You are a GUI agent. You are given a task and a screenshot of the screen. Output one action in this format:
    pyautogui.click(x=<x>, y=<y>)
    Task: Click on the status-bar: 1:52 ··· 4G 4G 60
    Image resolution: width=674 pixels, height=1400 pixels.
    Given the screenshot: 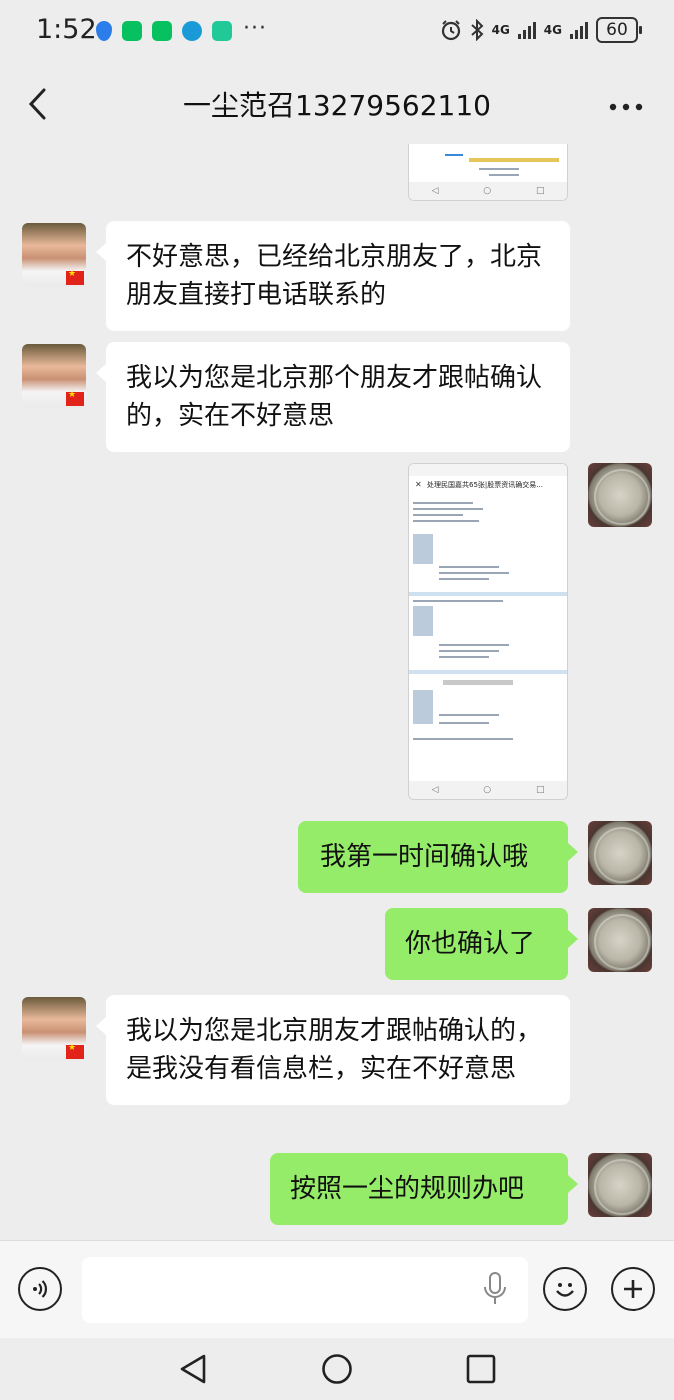 What is the action you would take?
    pyautogui.click(x=337, y=31)
    